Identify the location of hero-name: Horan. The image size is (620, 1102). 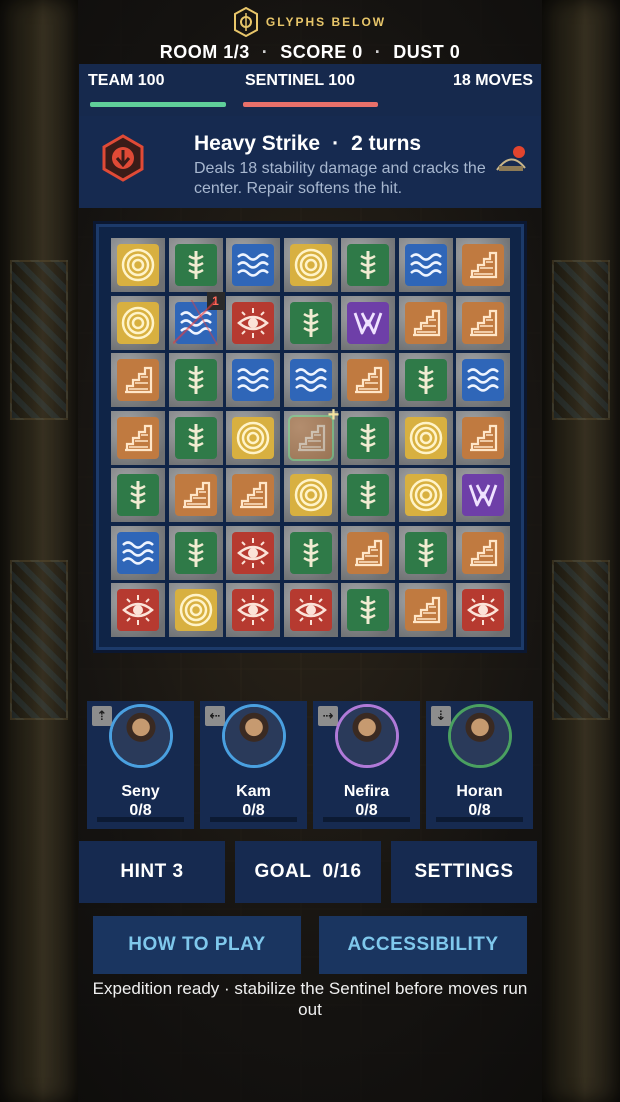
(479, 791).